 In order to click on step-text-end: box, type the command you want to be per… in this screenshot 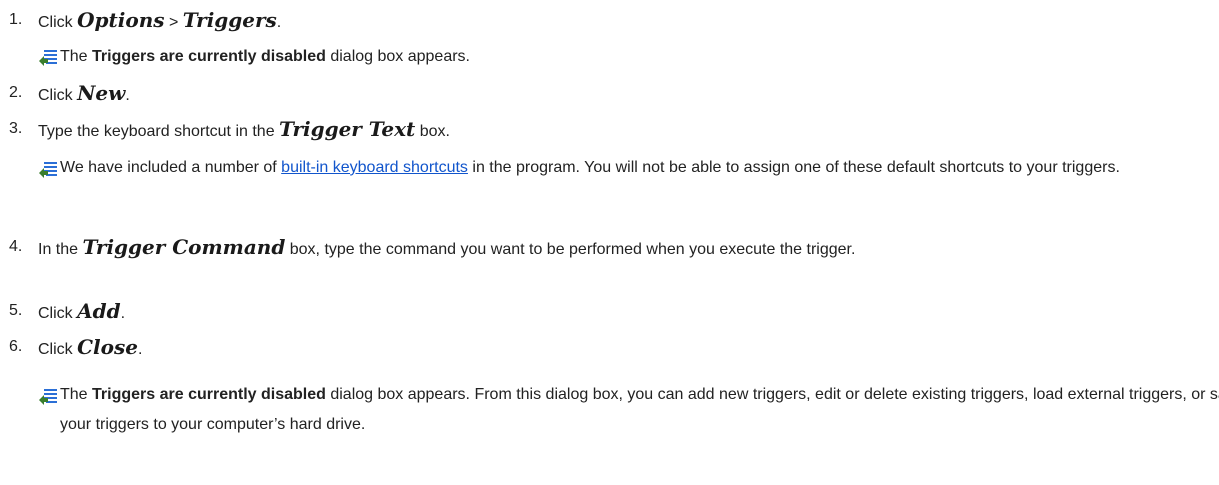, I will do `click(570, 249)`.